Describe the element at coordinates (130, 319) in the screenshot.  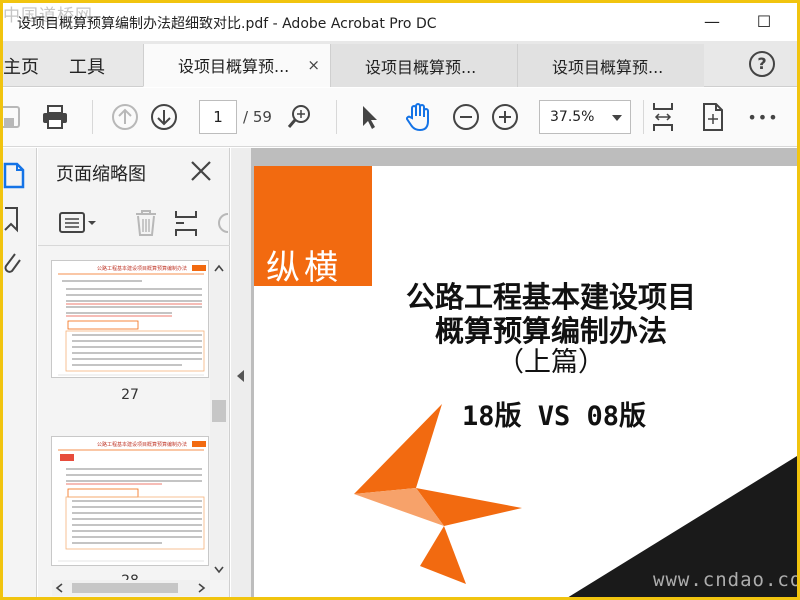
I see `thumbnail-page-27: 公路工程基本建设项目概算预算编制办法` at that location.